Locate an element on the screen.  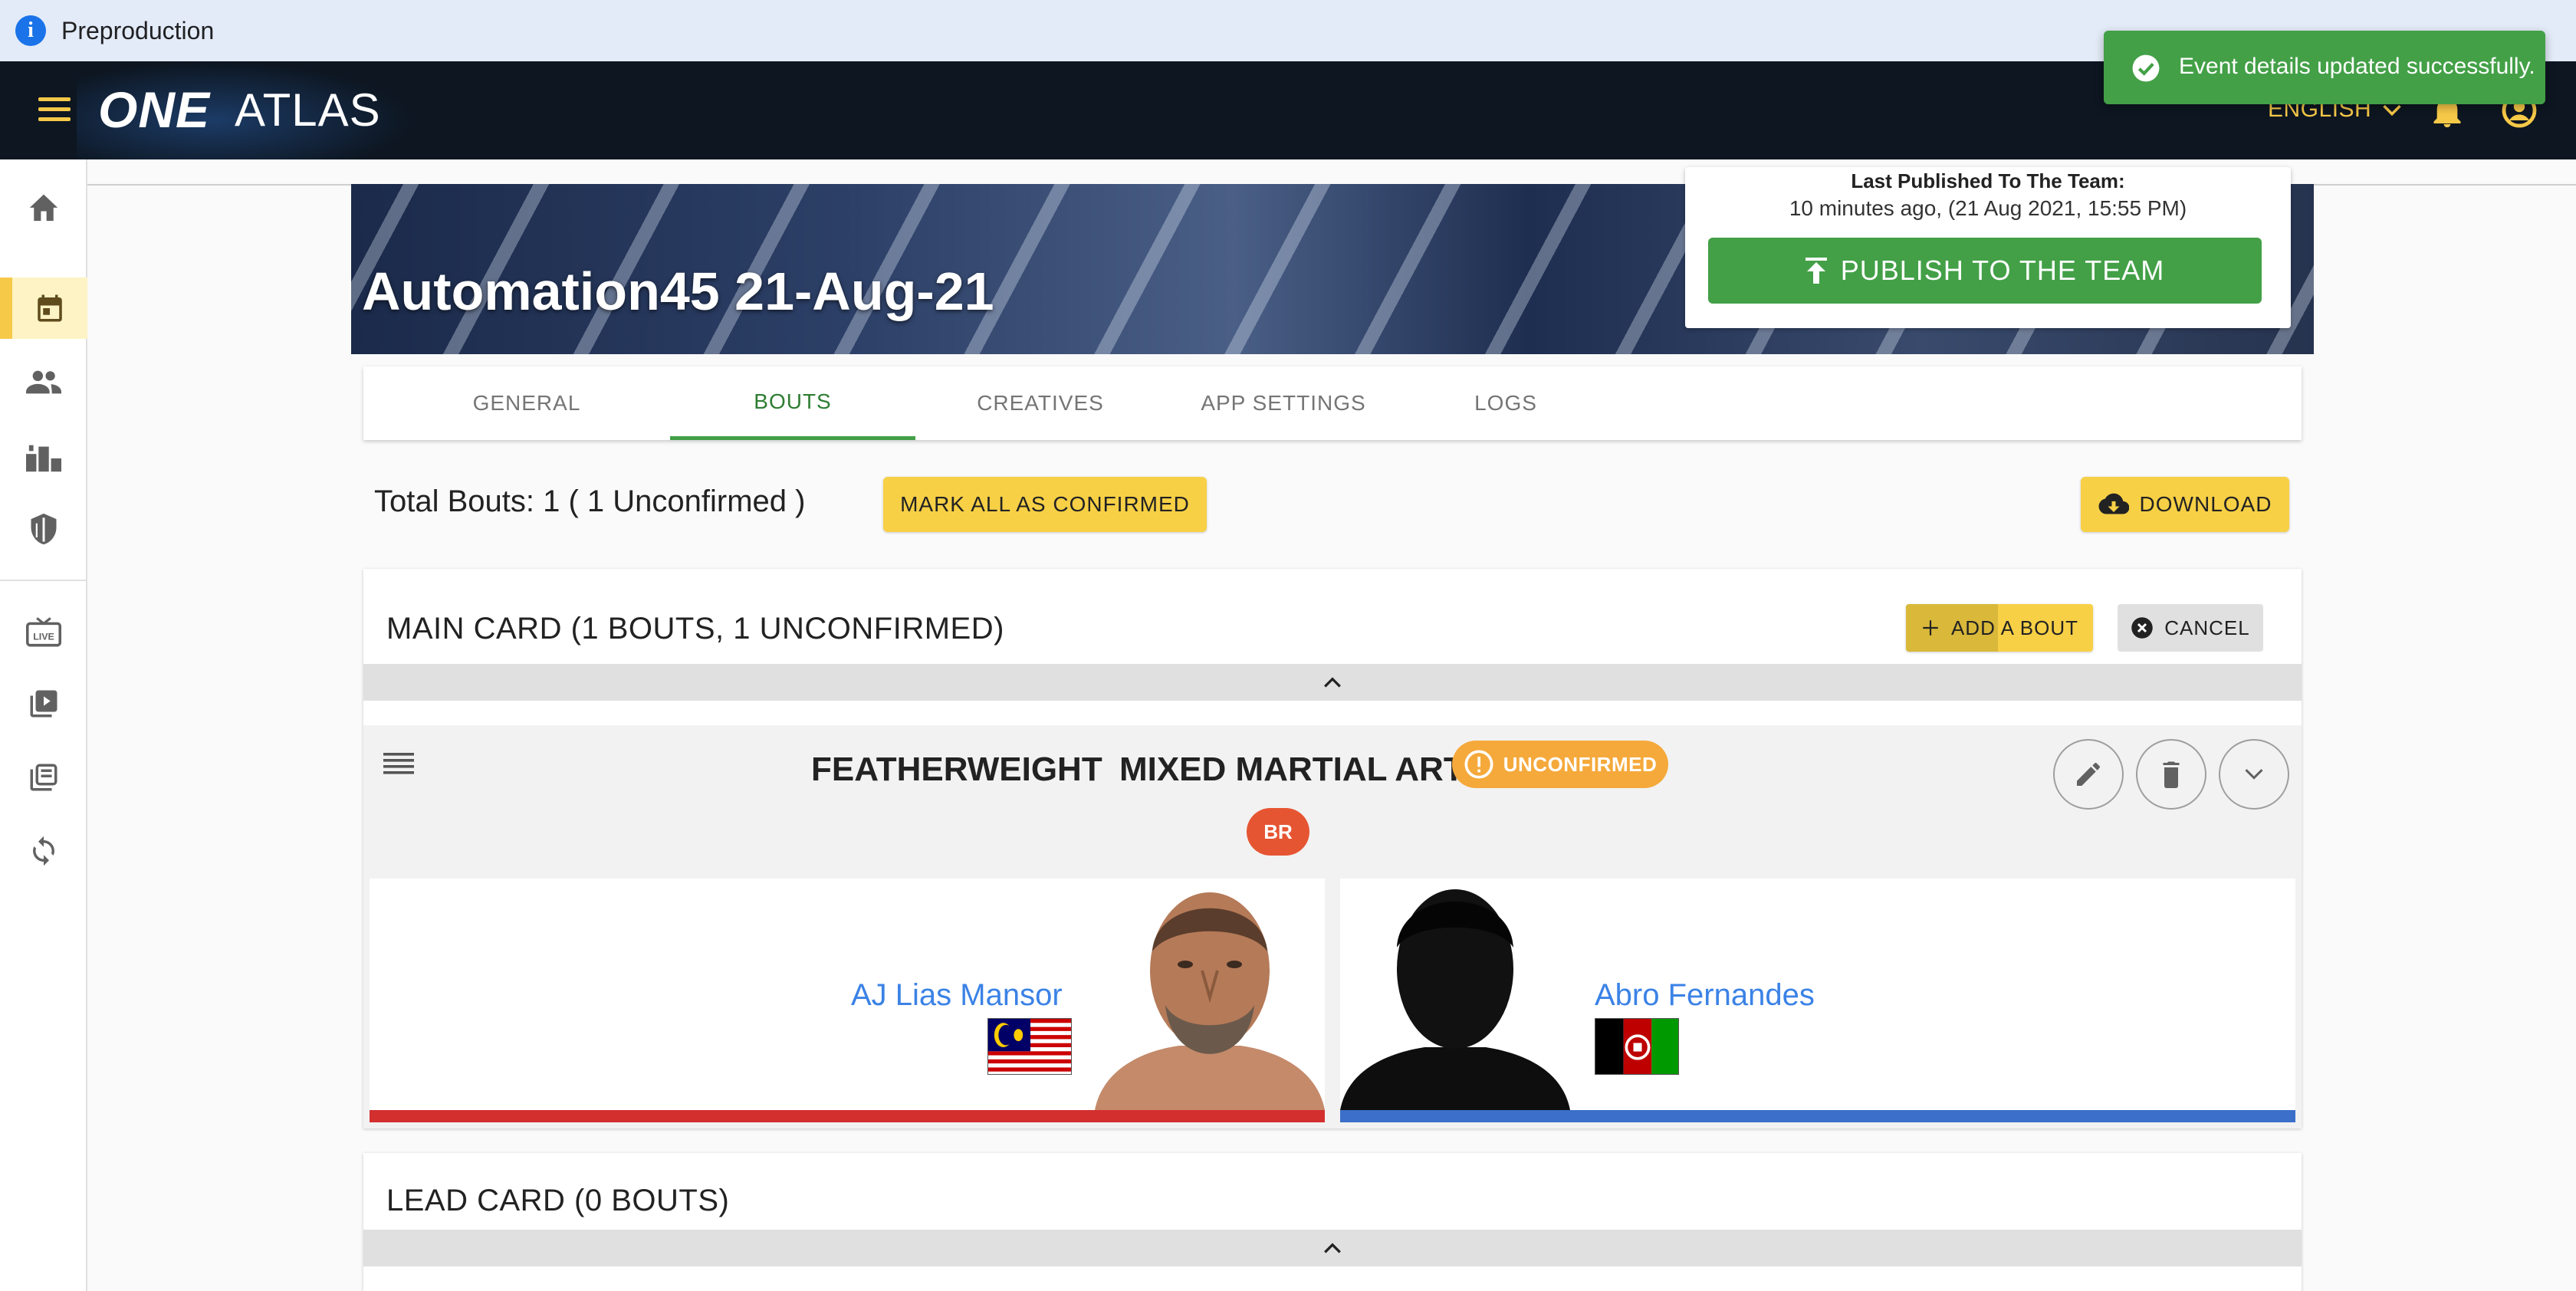
people-icon is located at coordinates (43, 382).